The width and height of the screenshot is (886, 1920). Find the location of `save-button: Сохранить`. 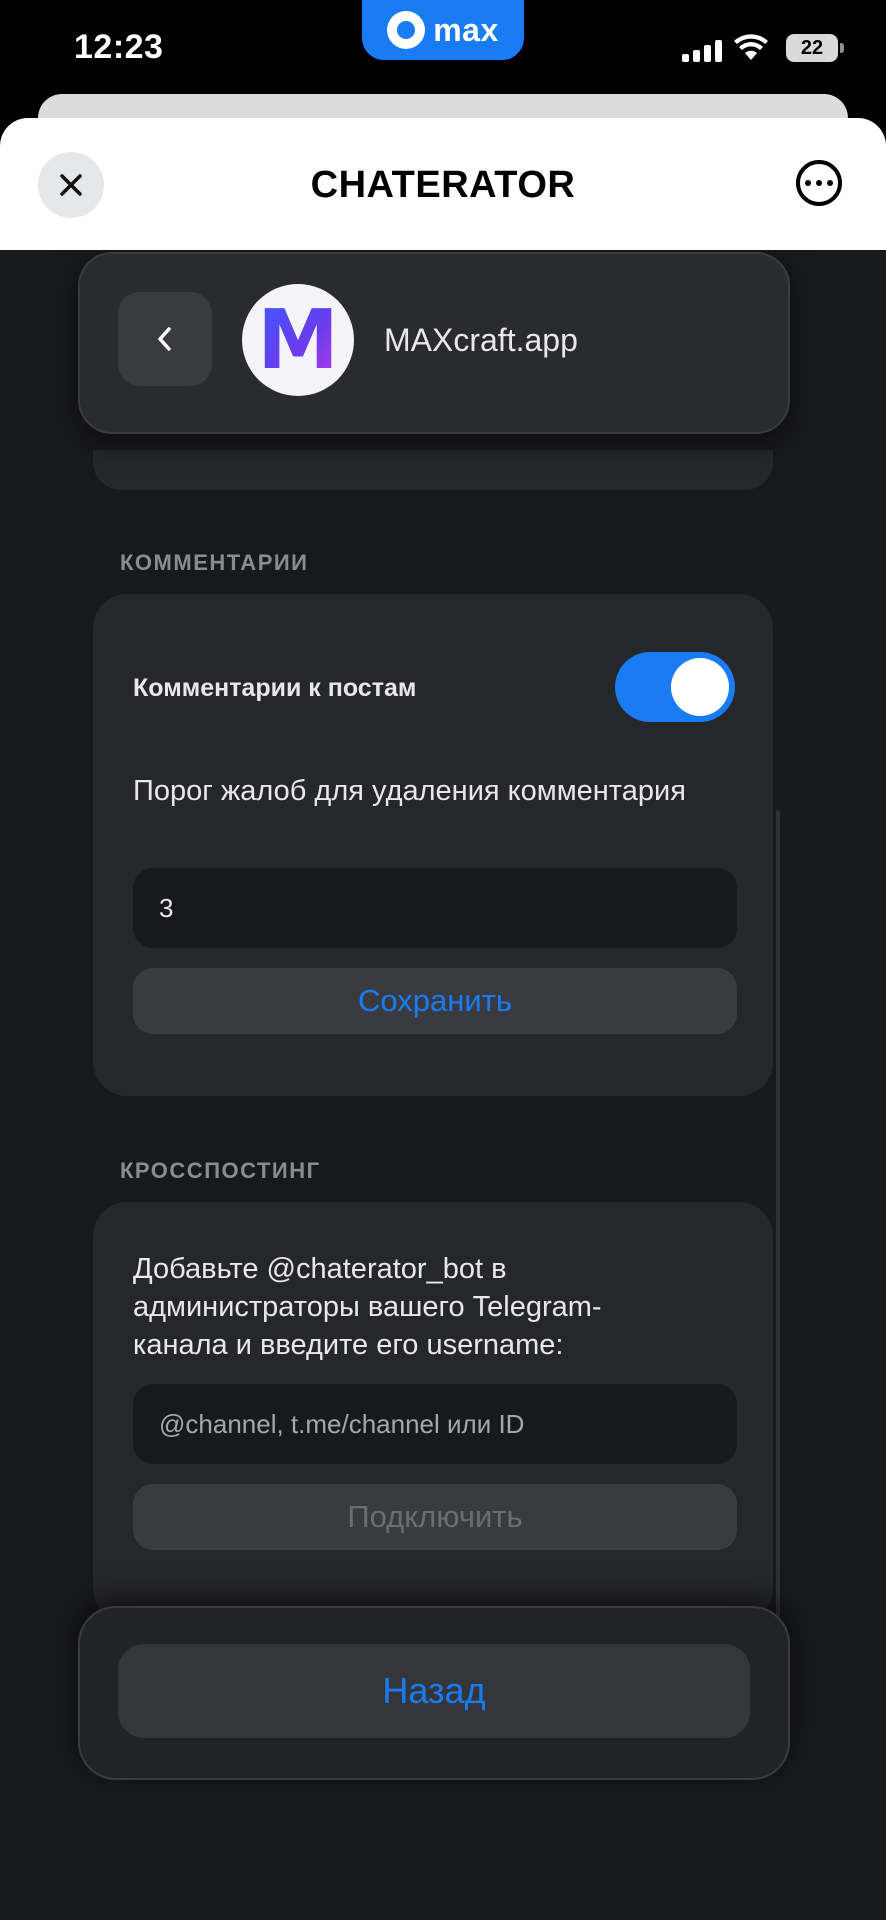

save-button: Сохранить is located at coordinates (435, 1001).